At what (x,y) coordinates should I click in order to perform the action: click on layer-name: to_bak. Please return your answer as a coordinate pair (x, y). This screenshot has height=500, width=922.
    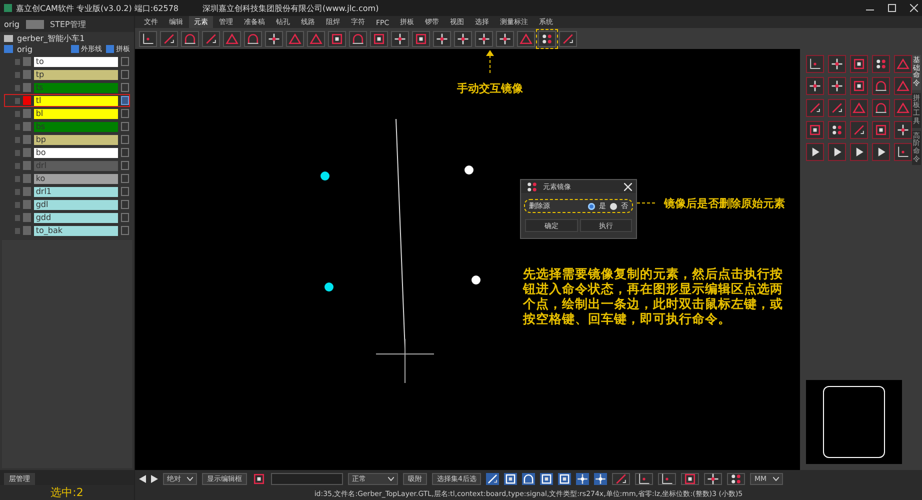
    Looking at the image, I should click on (76, 231).